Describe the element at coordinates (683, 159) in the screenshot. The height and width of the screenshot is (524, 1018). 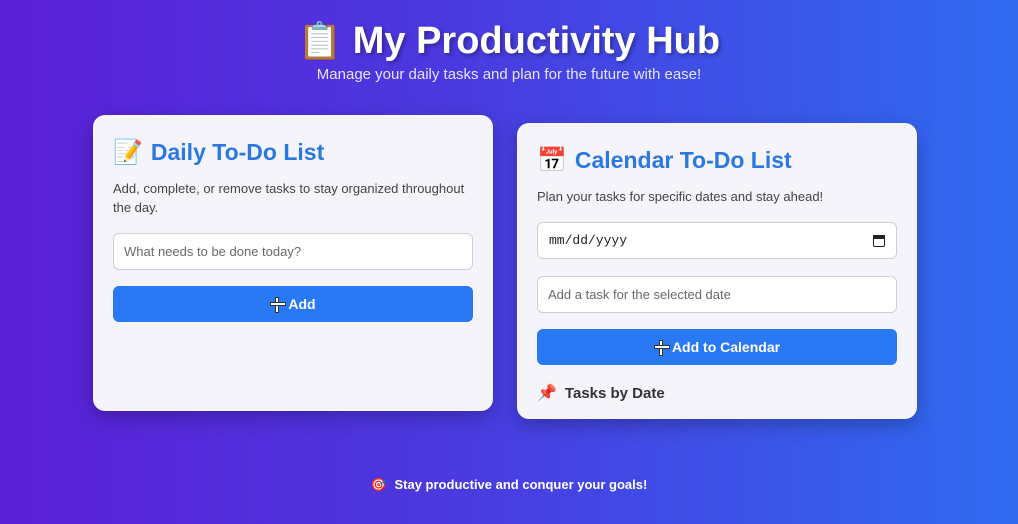
I see `calendar-card-title-text: Calendar To-Do List` at that location.